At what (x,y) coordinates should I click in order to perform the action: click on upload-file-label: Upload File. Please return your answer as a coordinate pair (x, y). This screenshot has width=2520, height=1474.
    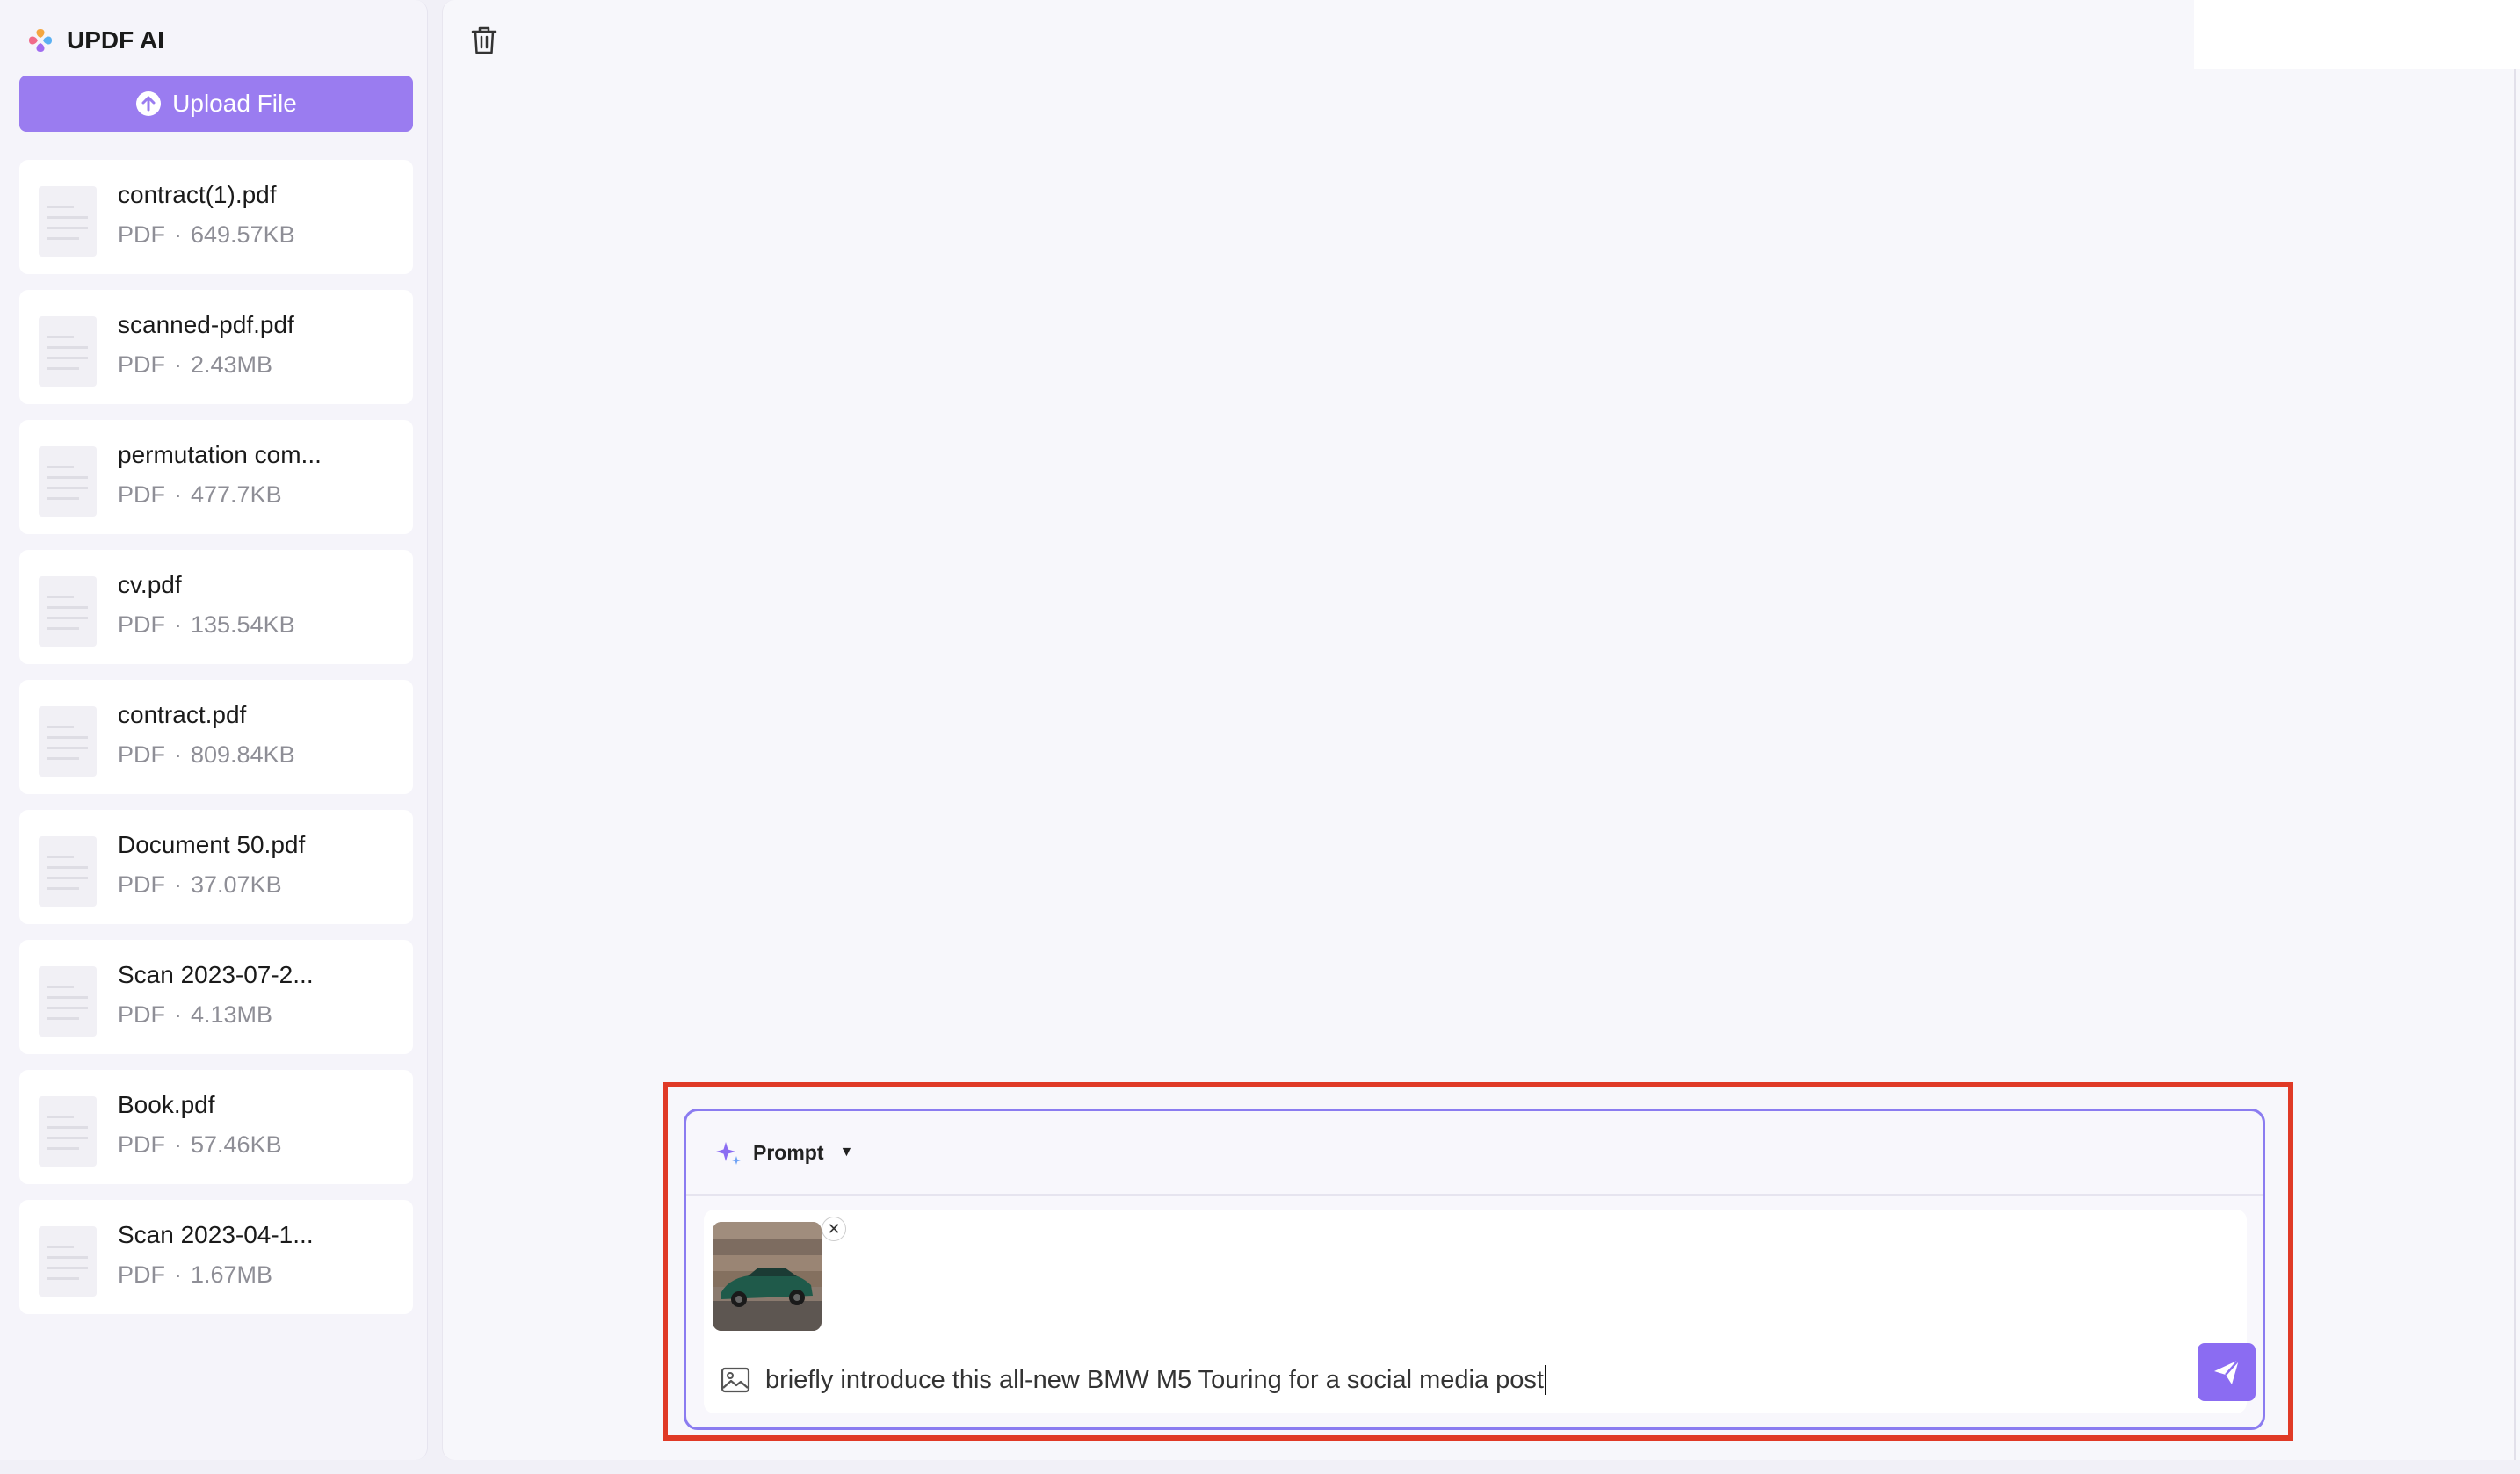
    Looking at the image, I should click on (234, 103).